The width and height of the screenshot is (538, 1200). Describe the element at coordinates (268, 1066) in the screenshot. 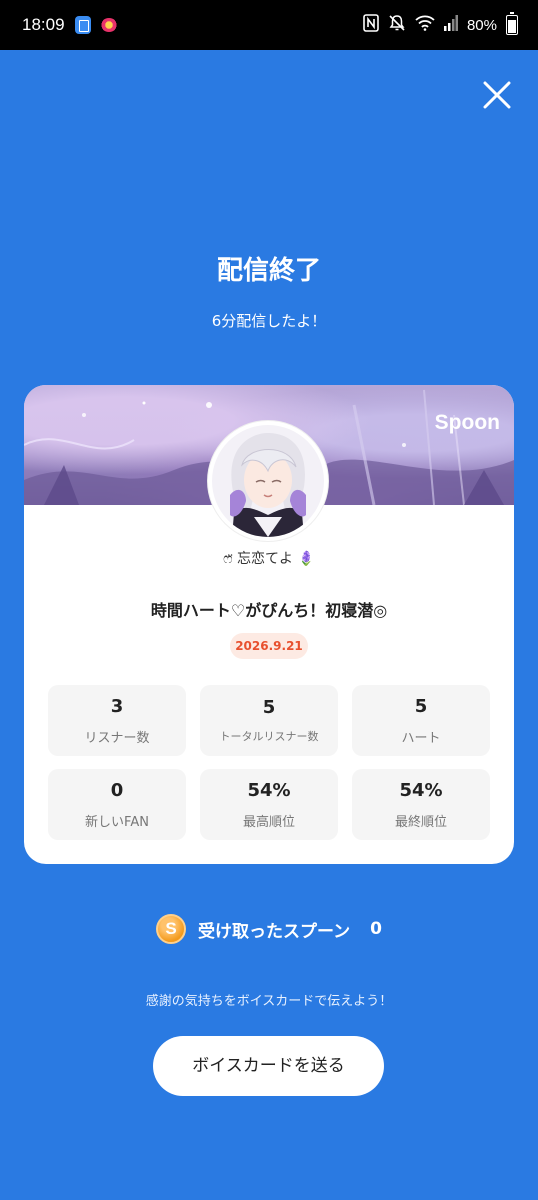

I see `send-voice-card-button: ボイスカードを送る` at that location.